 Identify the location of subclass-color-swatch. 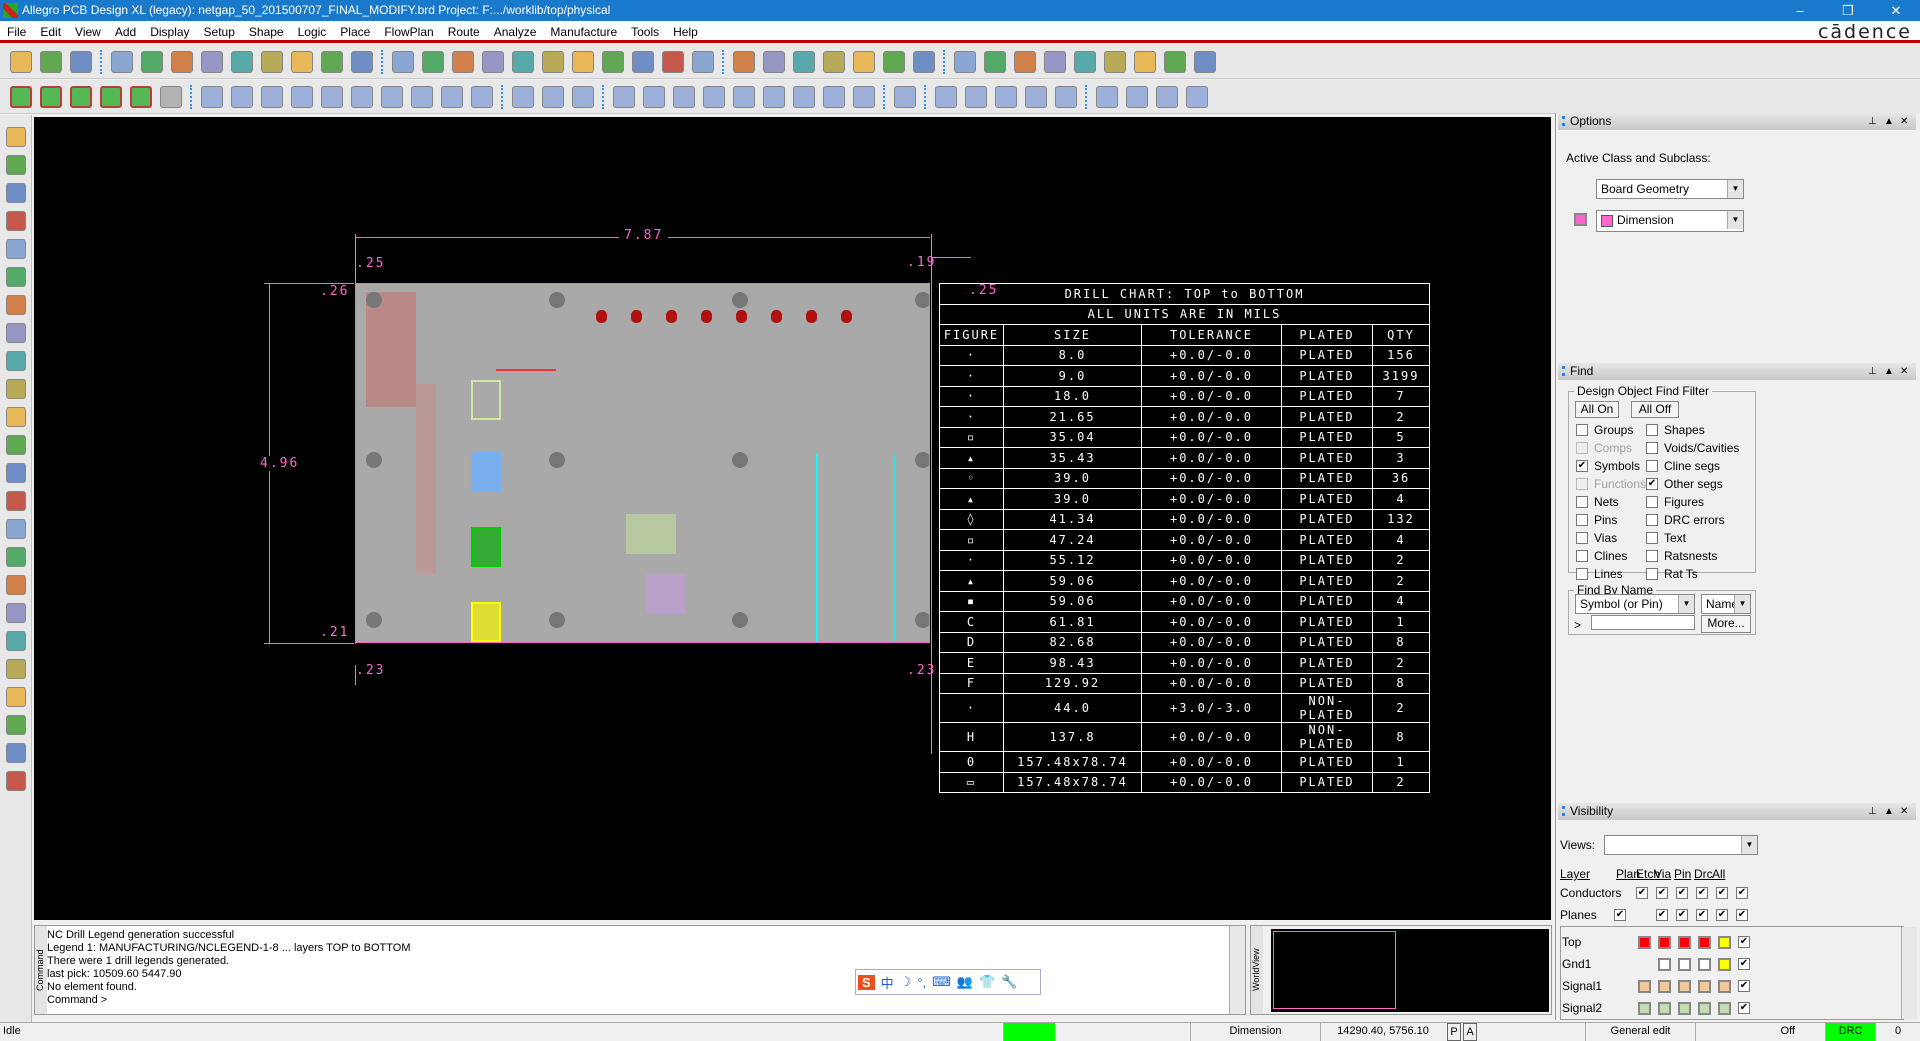
(1580, 219).